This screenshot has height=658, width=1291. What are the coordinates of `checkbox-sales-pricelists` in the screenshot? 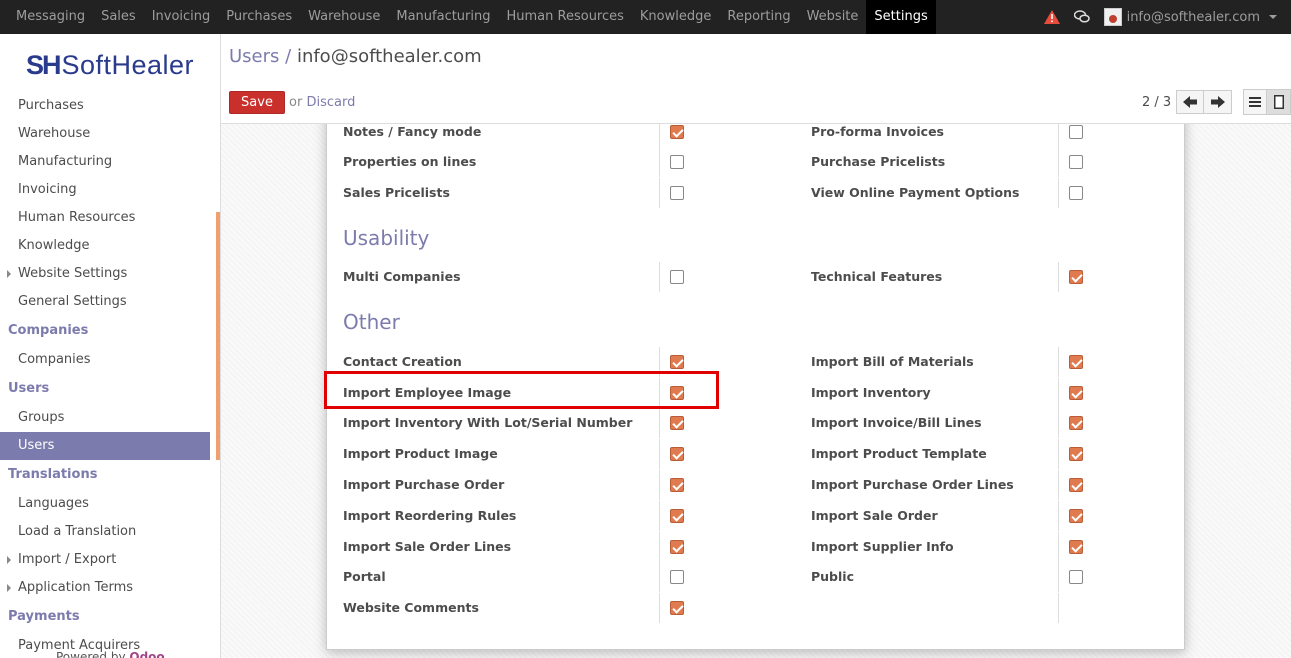 It's located at (677, 193).